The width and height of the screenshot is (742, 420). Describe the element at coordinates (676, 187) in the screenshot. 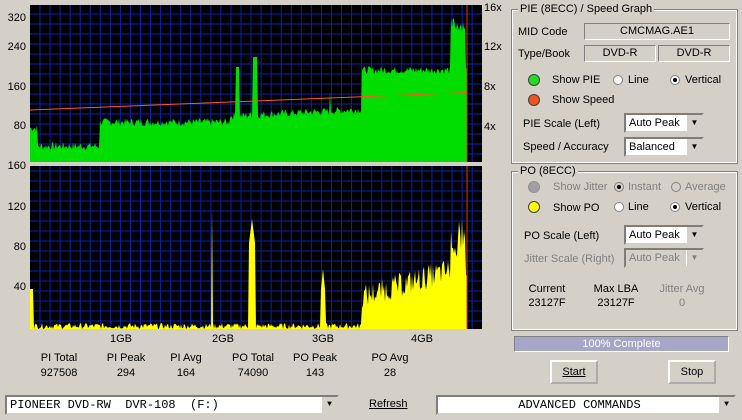

I see `jitter-average-radio` at that location.